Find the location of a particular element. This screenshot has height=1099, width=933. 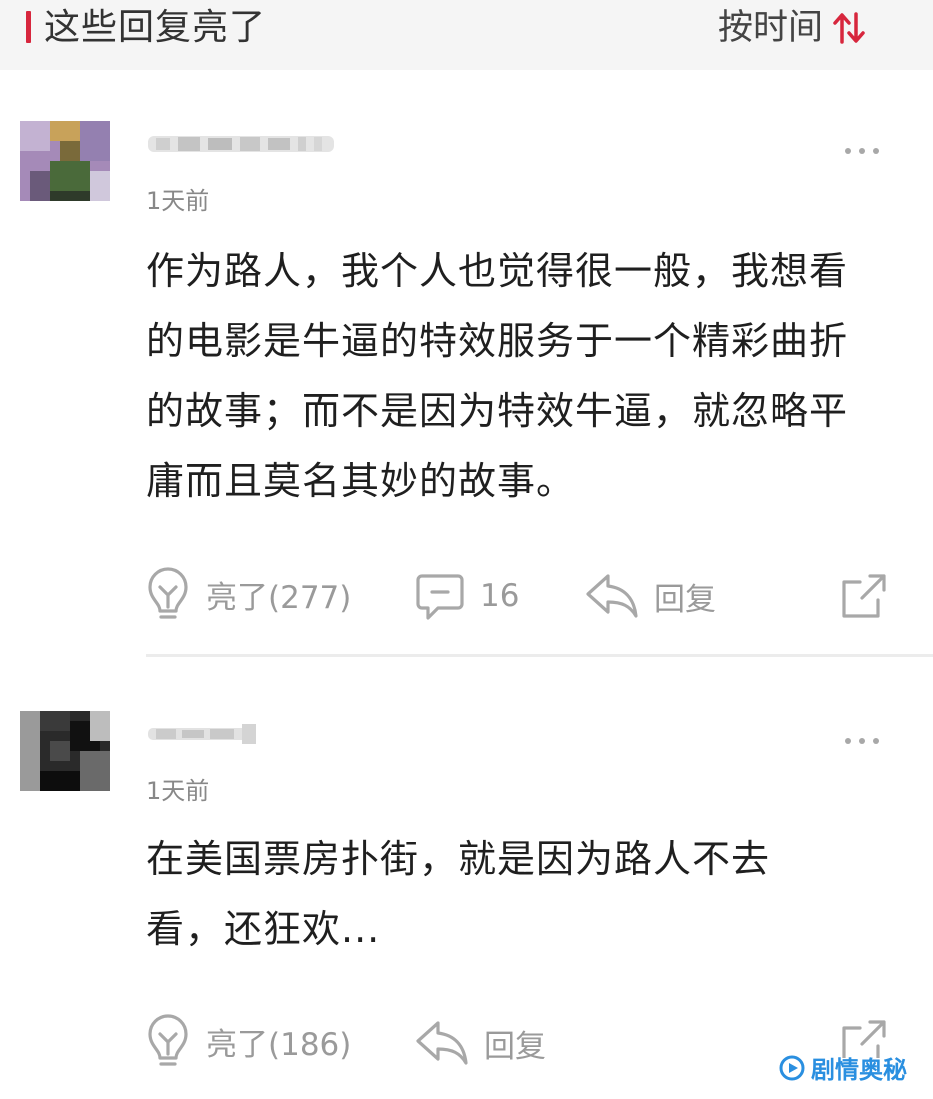

like-count-label: 亮了(186) is located at coordinates (279, 1044).